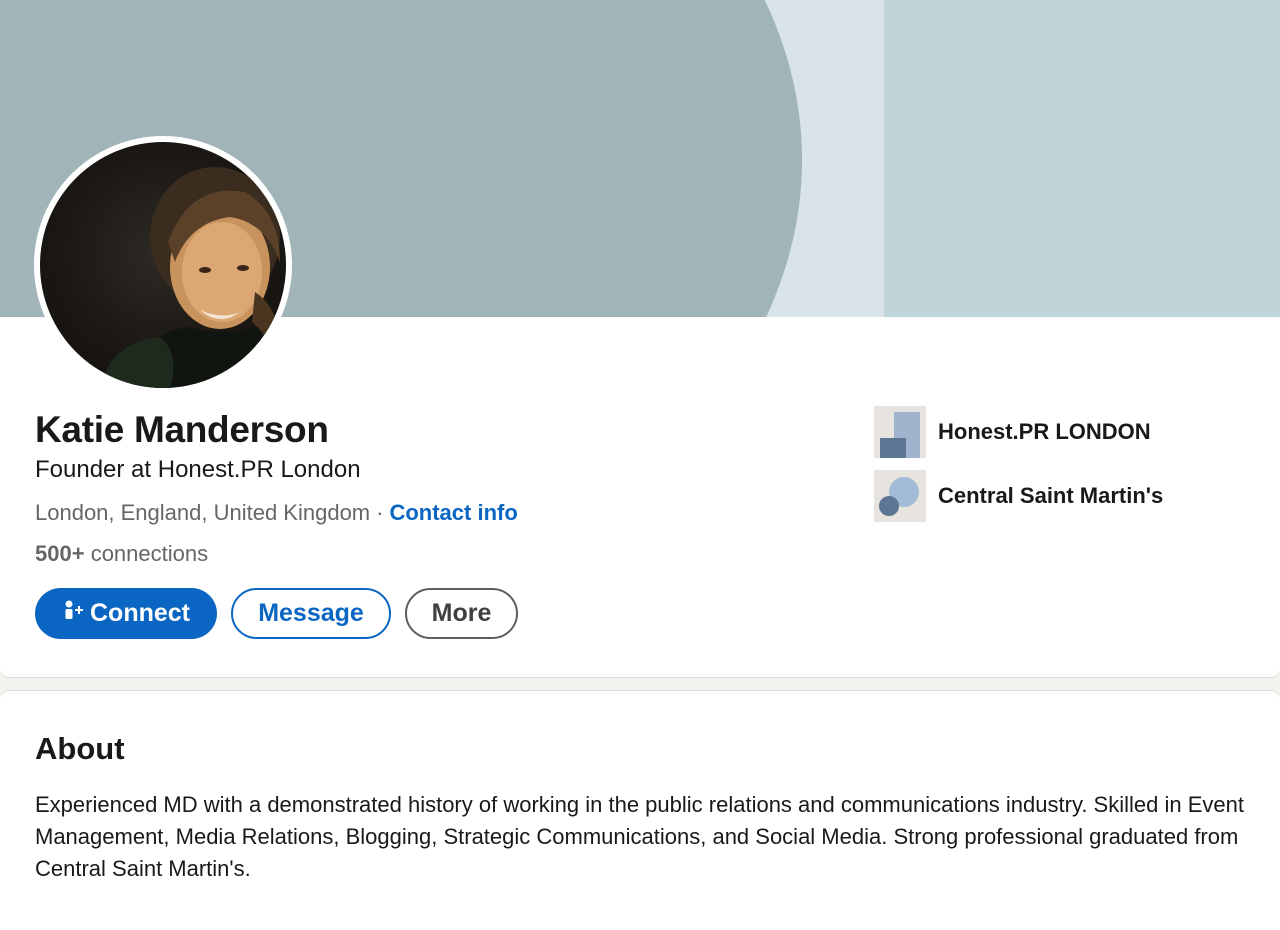 The height and width of the screenshot is (930, 1280). Describe the element at coordinates (203, 512) in the screenshot. I see `profile-location: London, England, United Kingdom` at that location.